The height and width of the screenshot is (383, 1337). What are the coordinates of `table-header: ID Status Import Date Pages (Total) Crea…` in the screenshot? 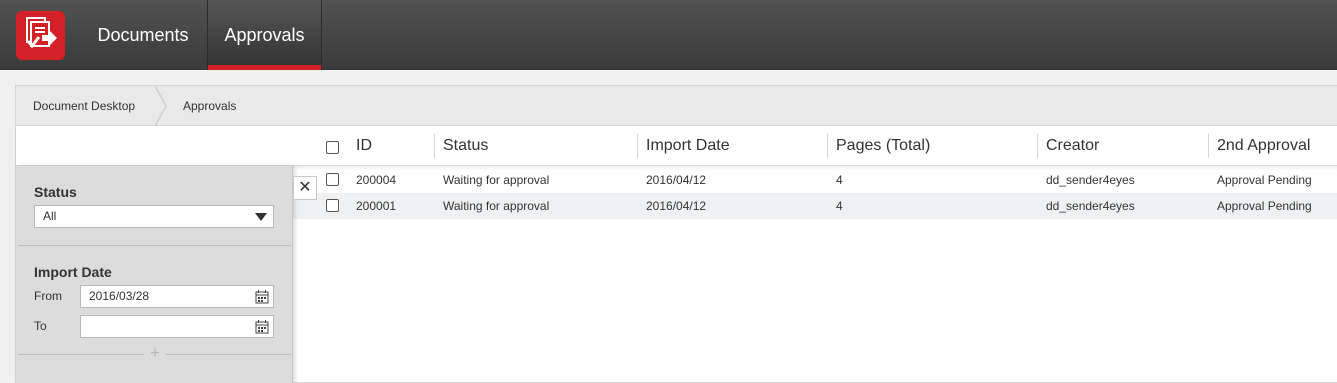 It's located at (676, 146).